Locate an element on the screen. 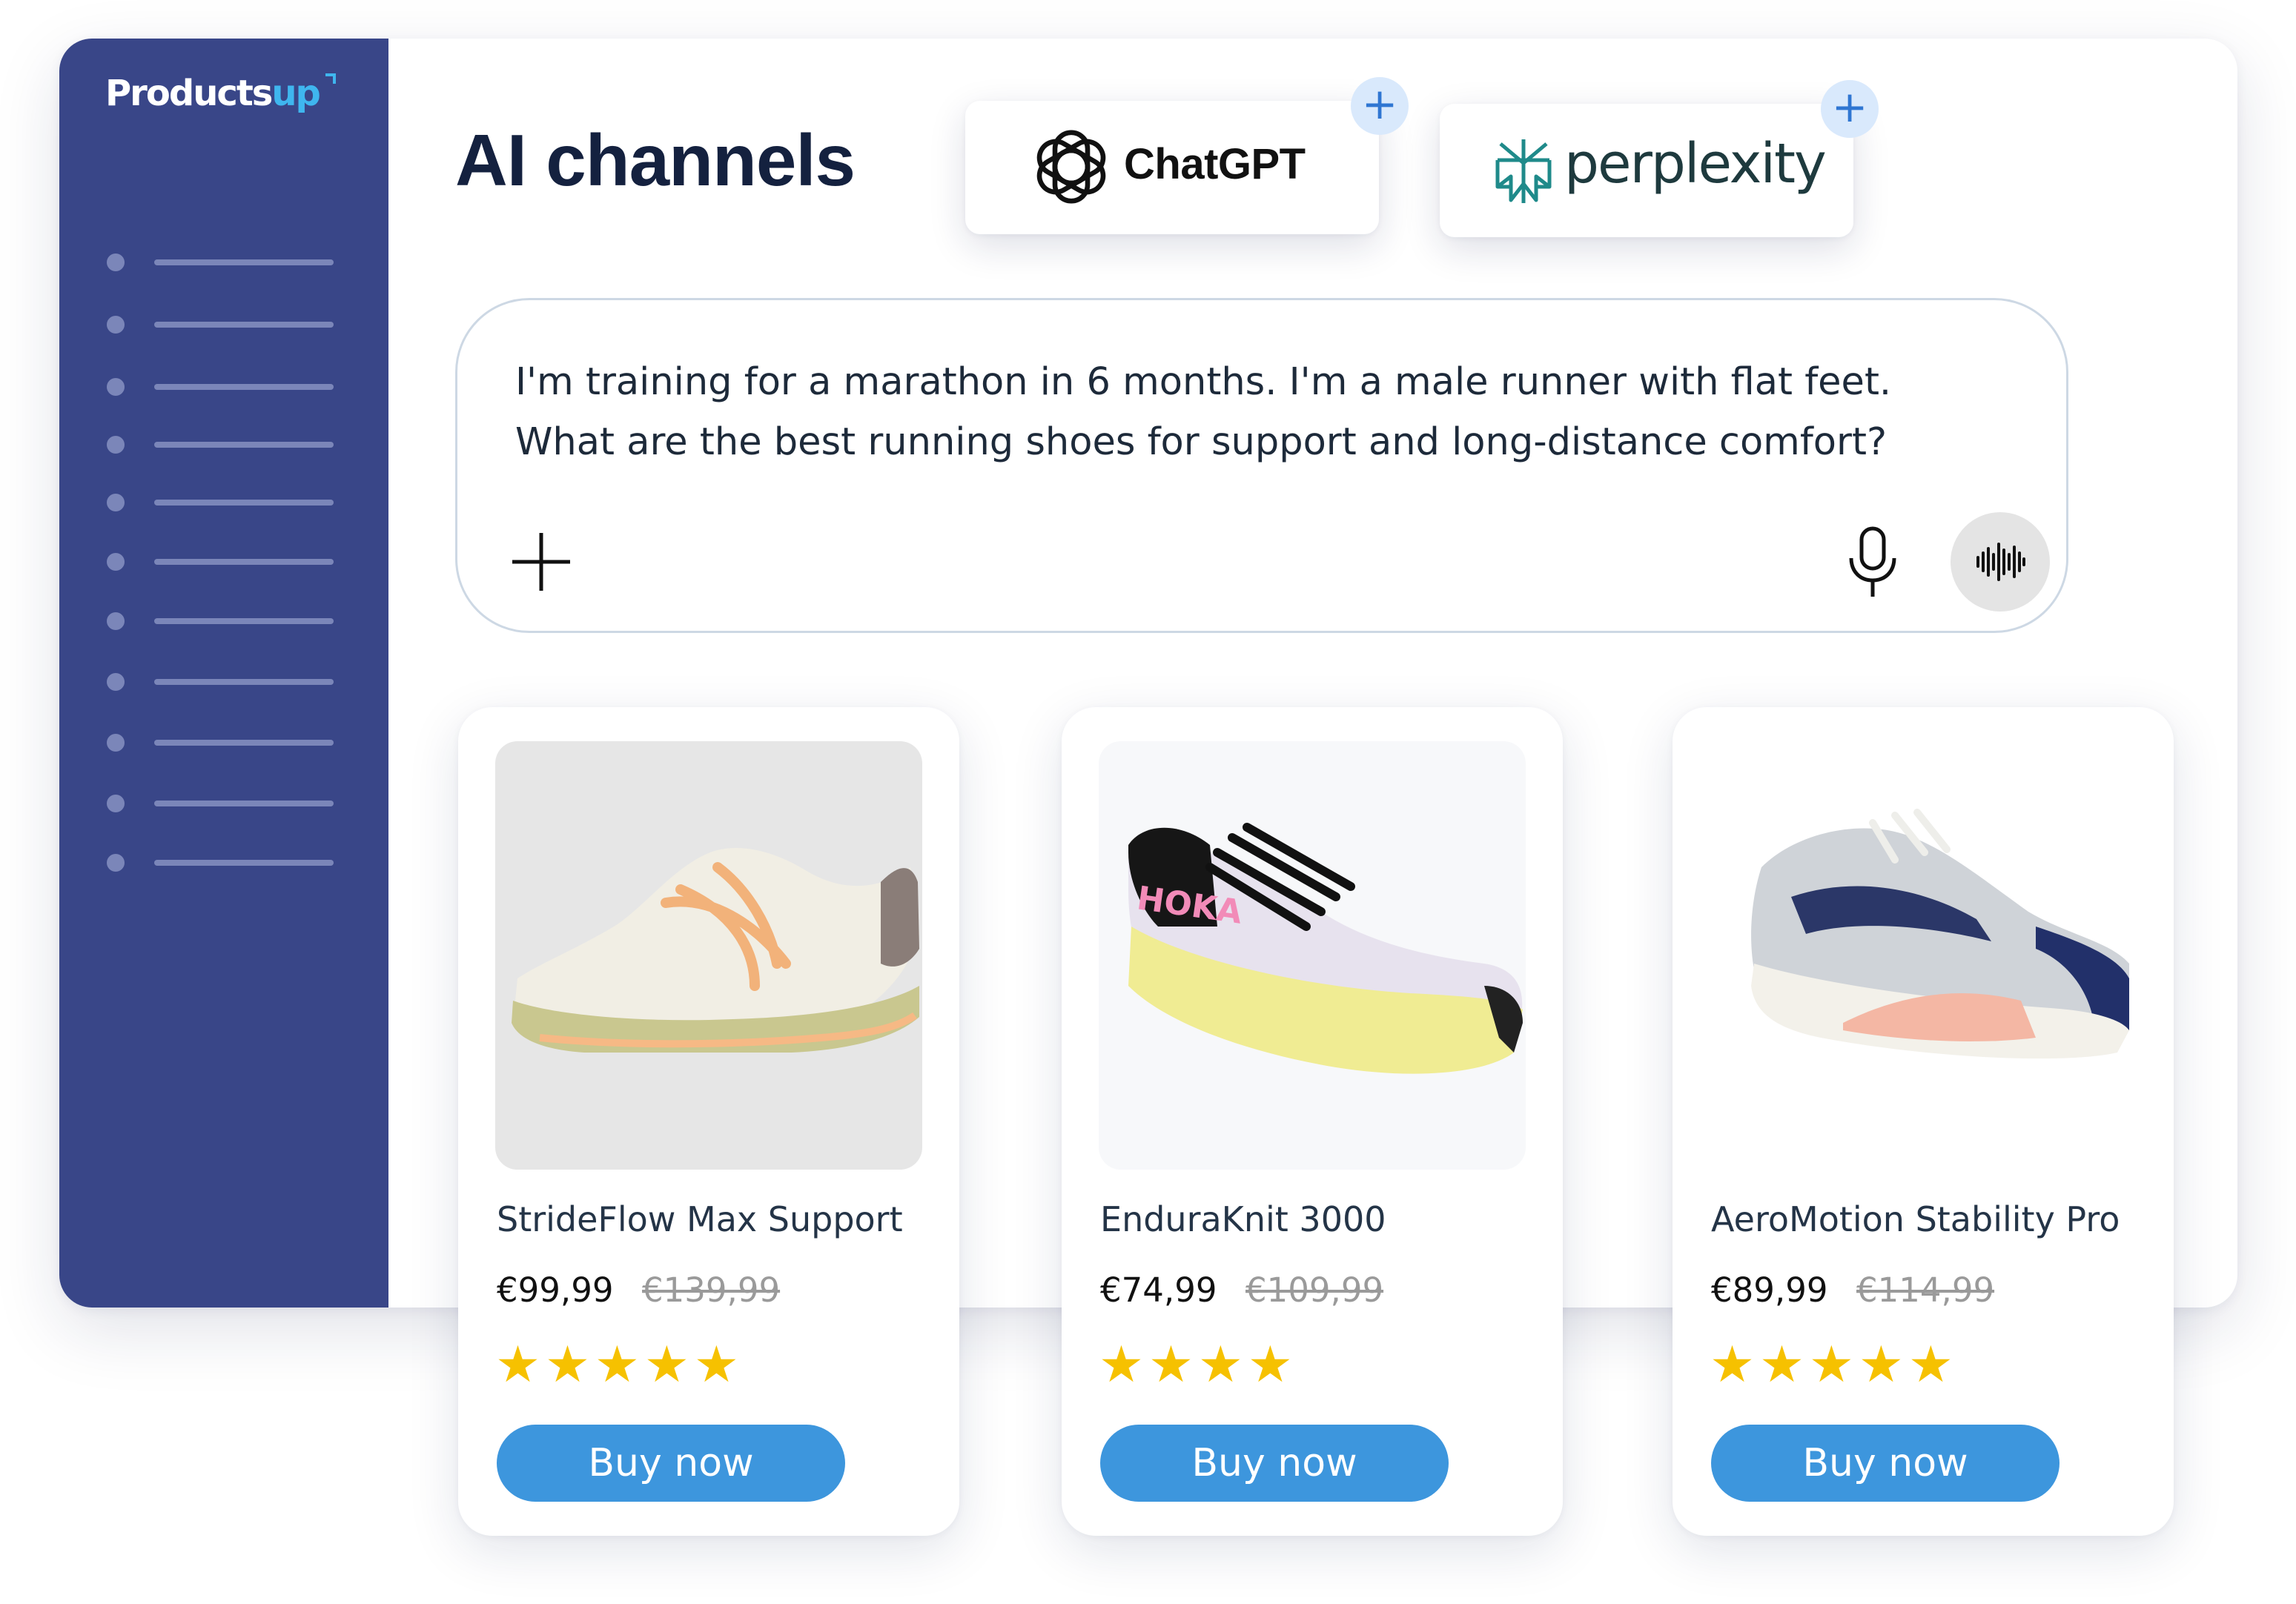  plus-icon is located at coordinates (541, 562).